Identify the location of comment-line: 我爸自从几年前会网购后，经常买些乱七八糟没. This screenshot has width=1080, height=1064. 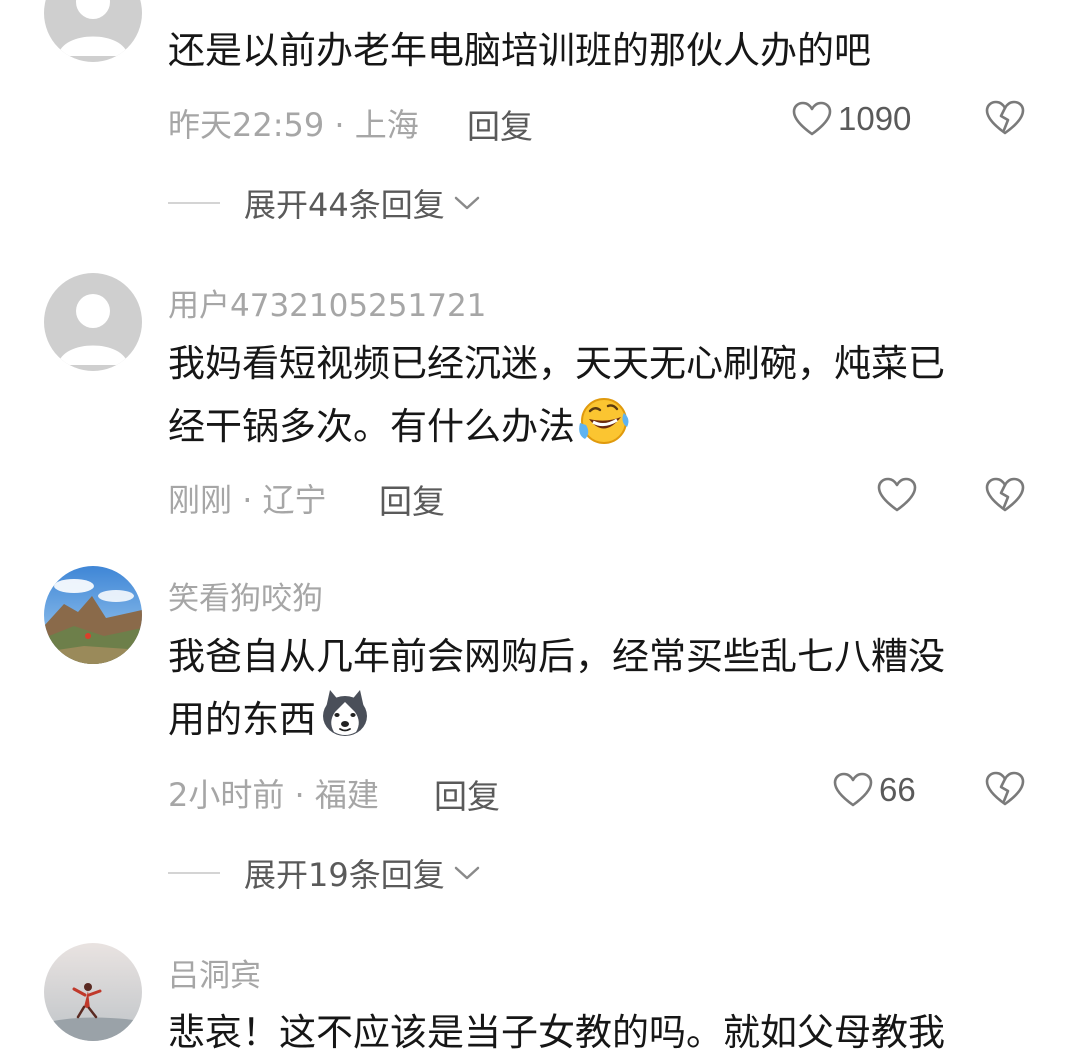
(556, 656).